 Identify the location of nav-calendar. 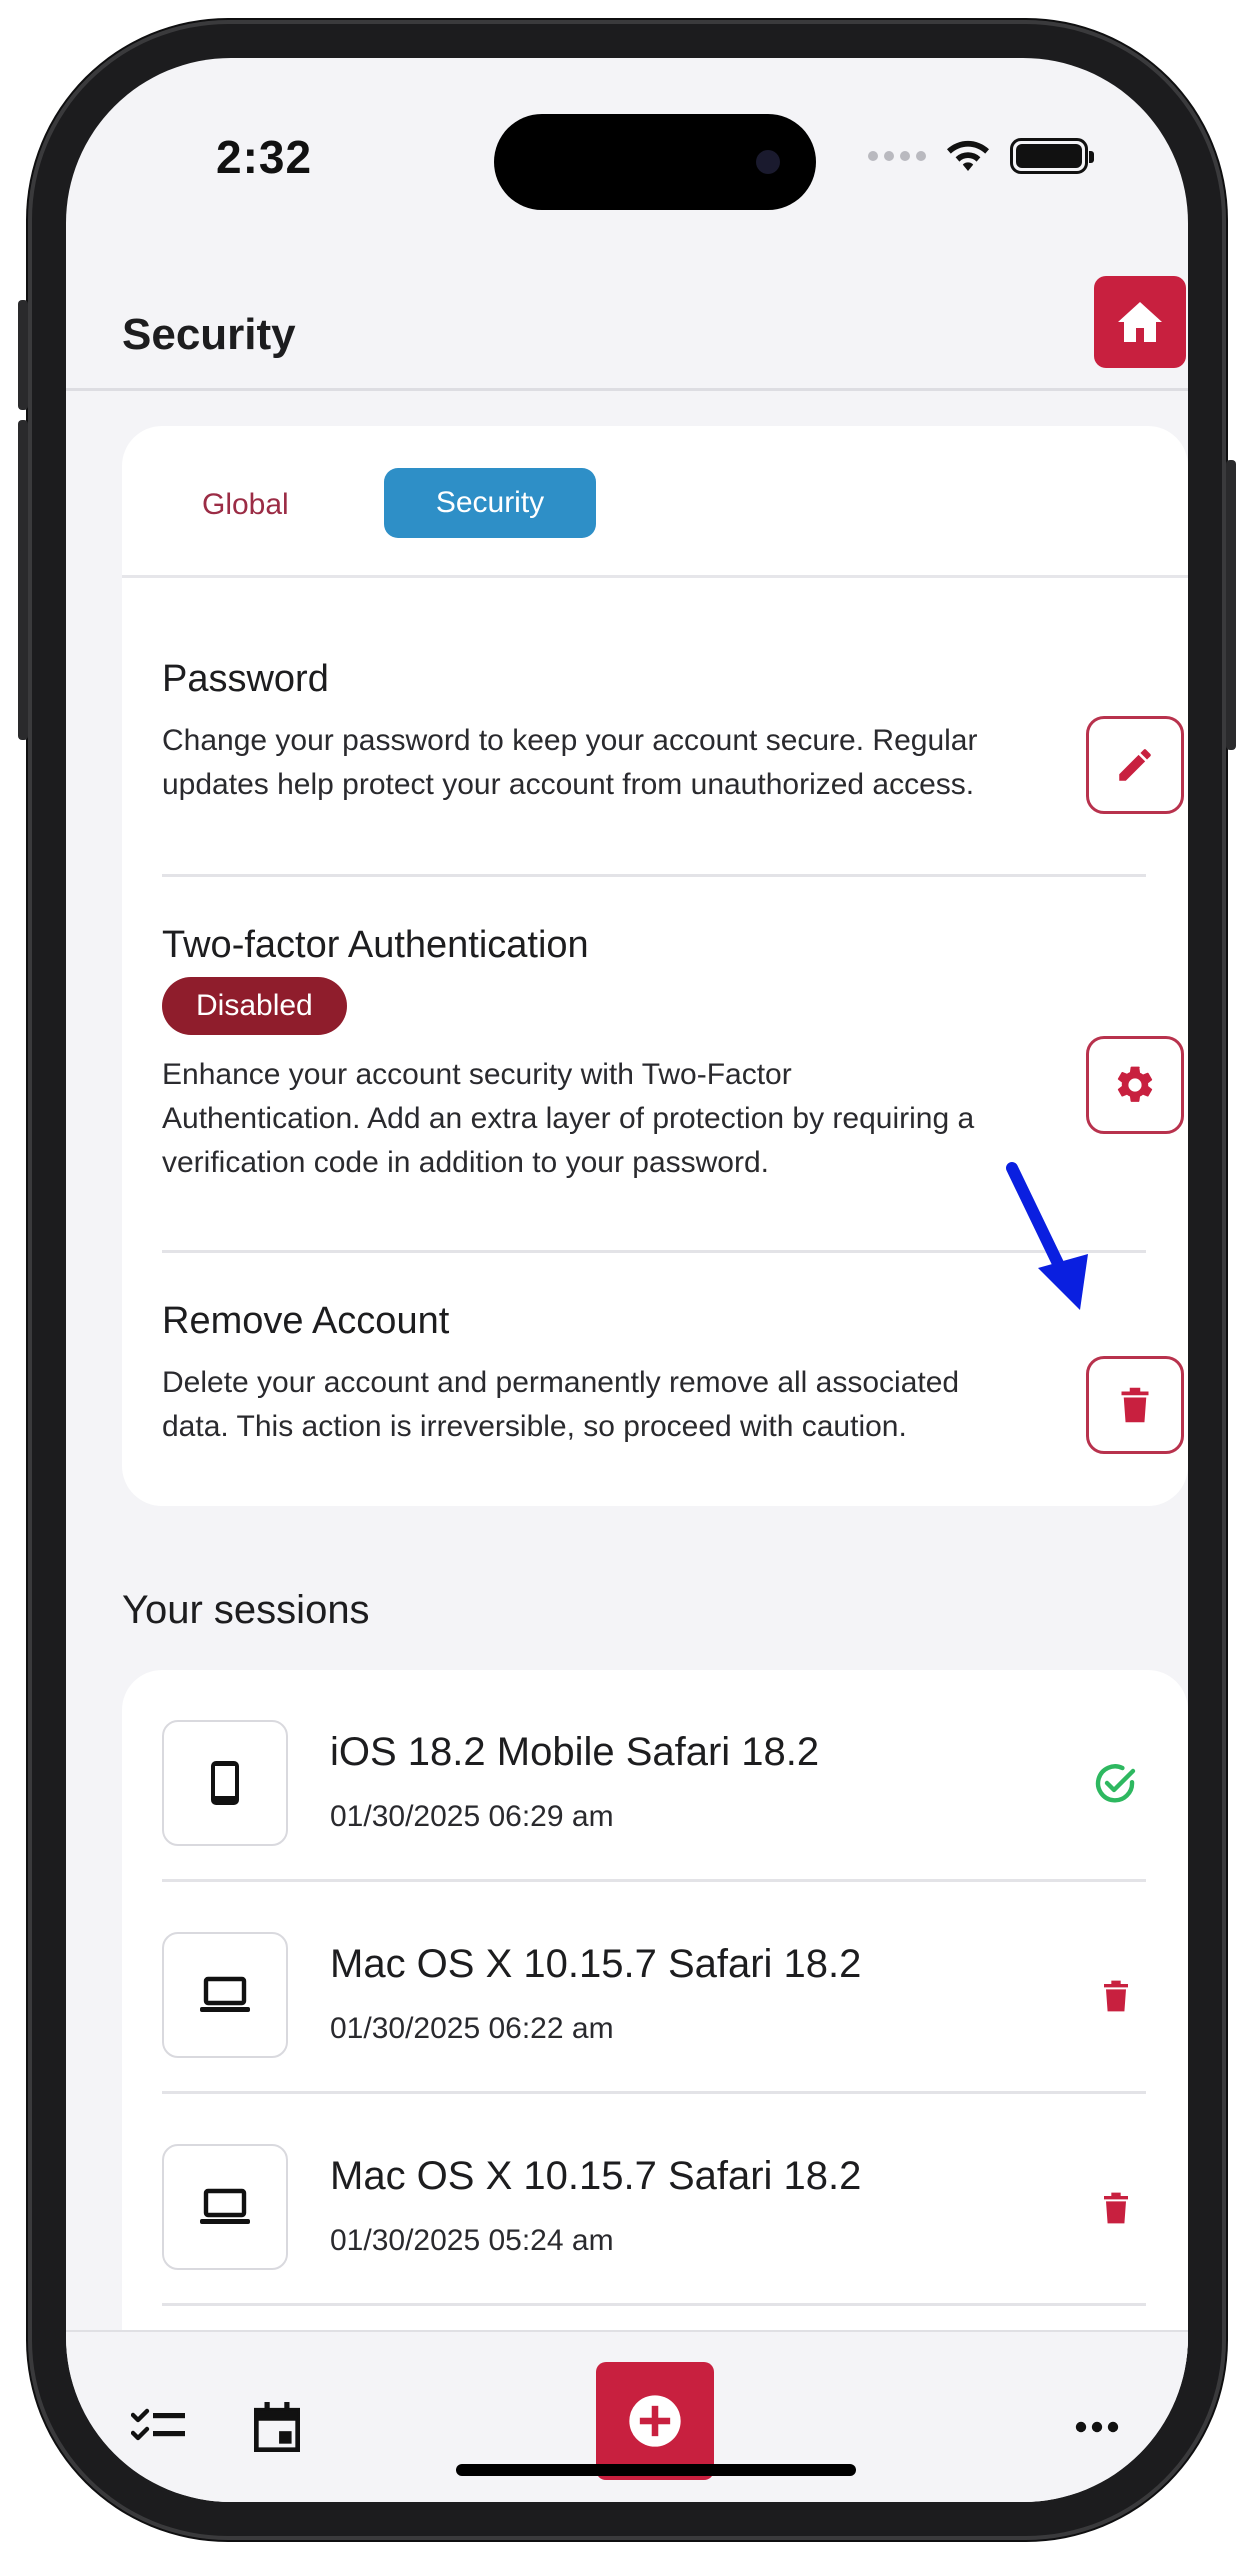
(277, 2427).